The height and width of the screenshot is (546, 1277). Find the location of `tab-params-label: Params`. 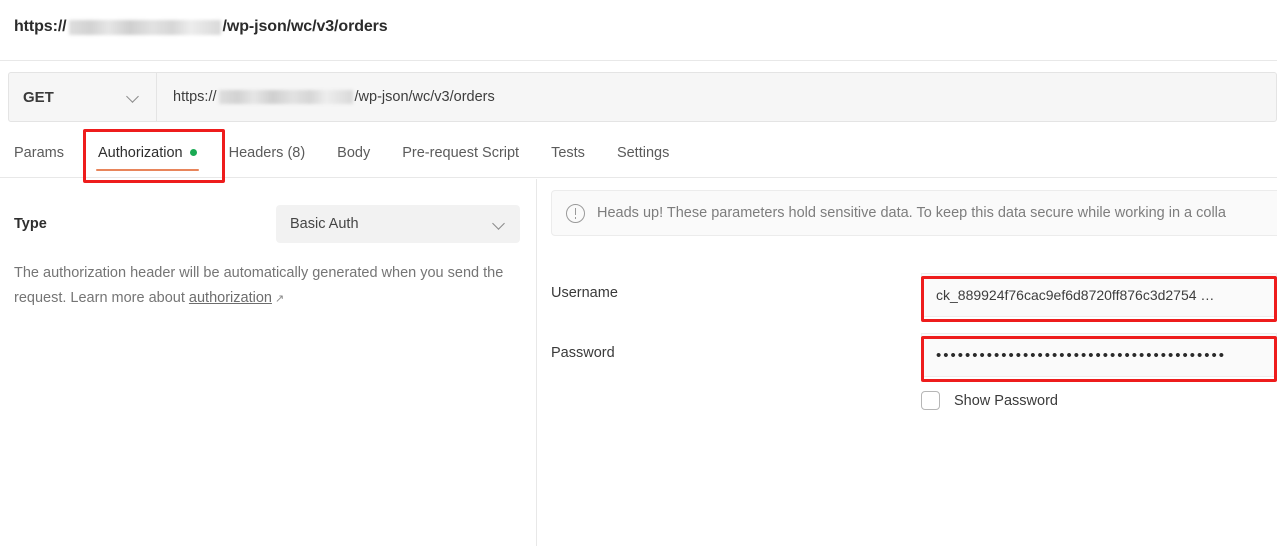

tab-params-label: Params is located at coordinates (39, 152).